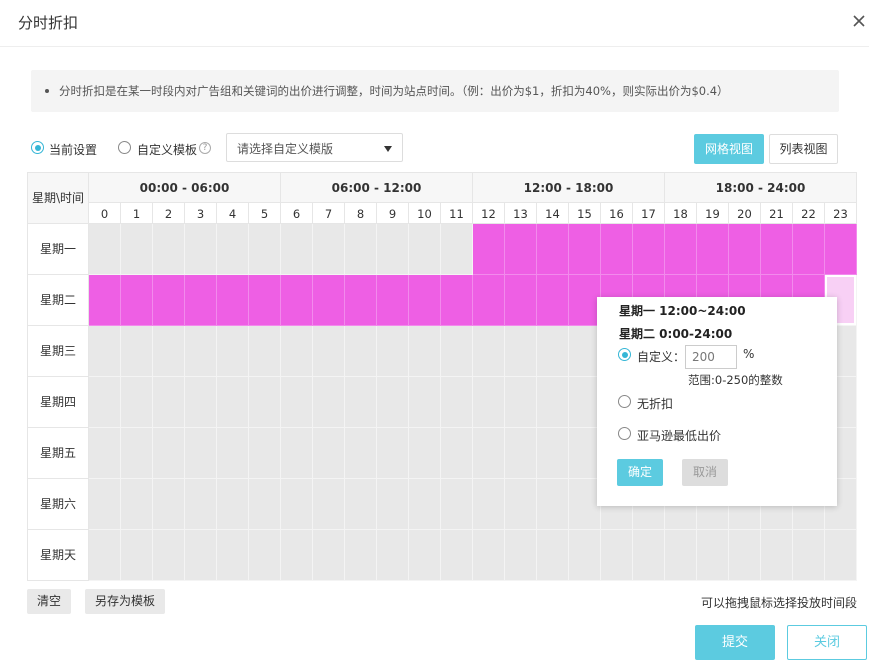 This screenshot has height=664, width=869. I want to click on discount-percent-input, so click(711, 357).